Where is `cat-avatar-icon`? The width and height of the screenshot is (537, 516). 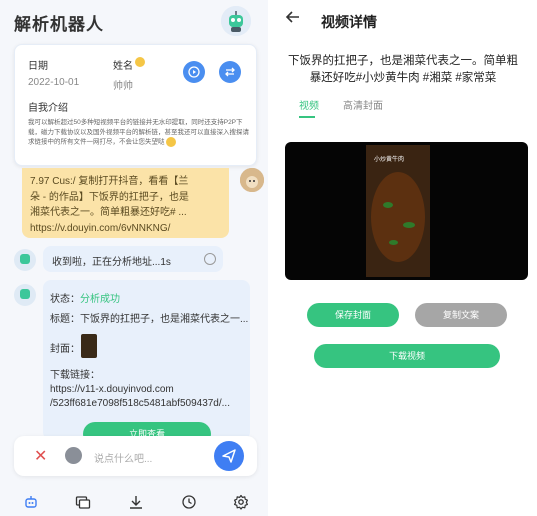 cat-avatar-icon is located at coordinates (252, 180).